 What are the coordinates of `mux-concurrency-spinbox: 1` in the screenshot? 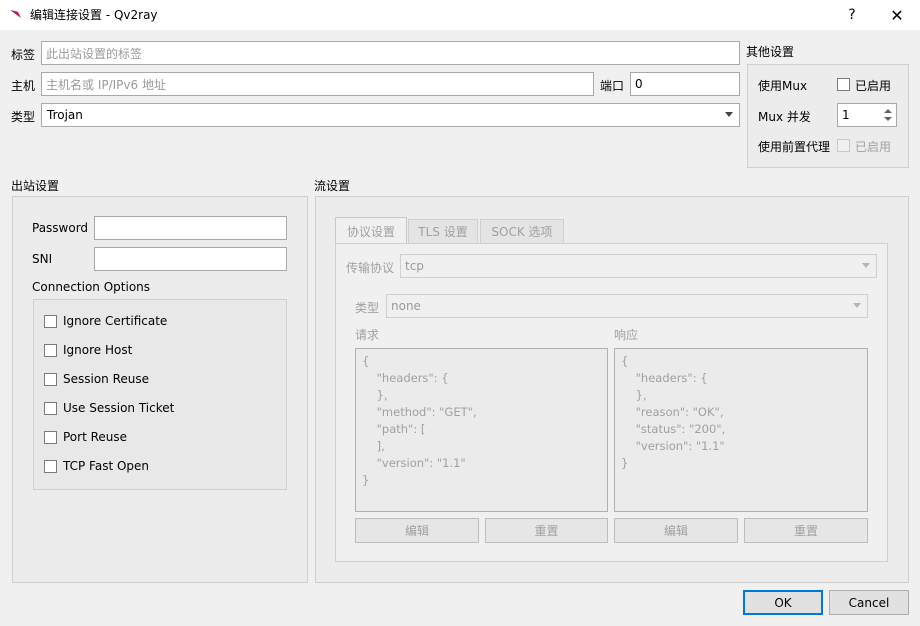 It's located at (867, 115).